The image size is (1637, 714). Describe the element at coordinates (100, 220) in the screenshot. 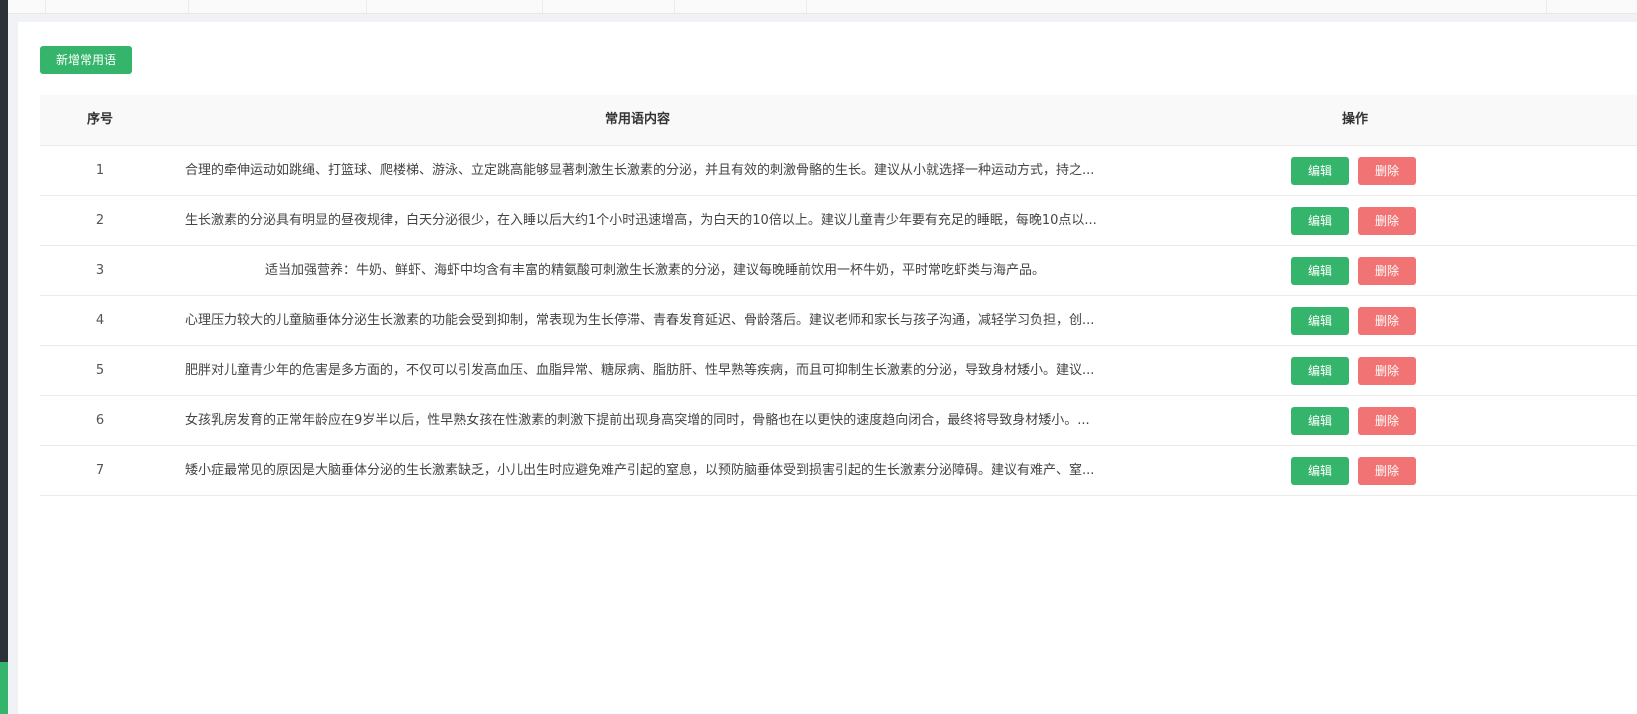

I see `row-index: 2` at that location.